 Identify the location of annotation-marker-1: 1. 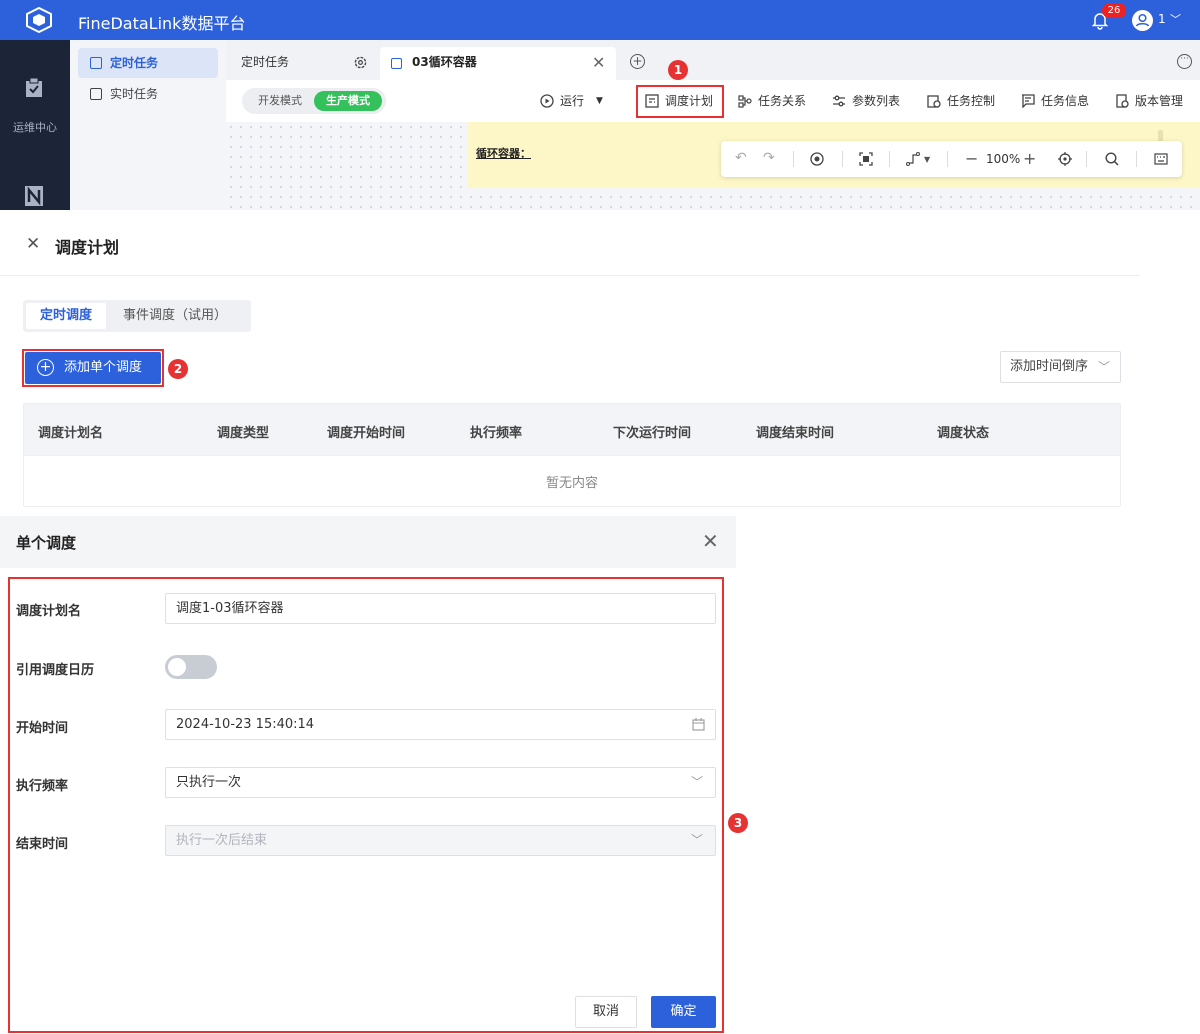
(678, 70).